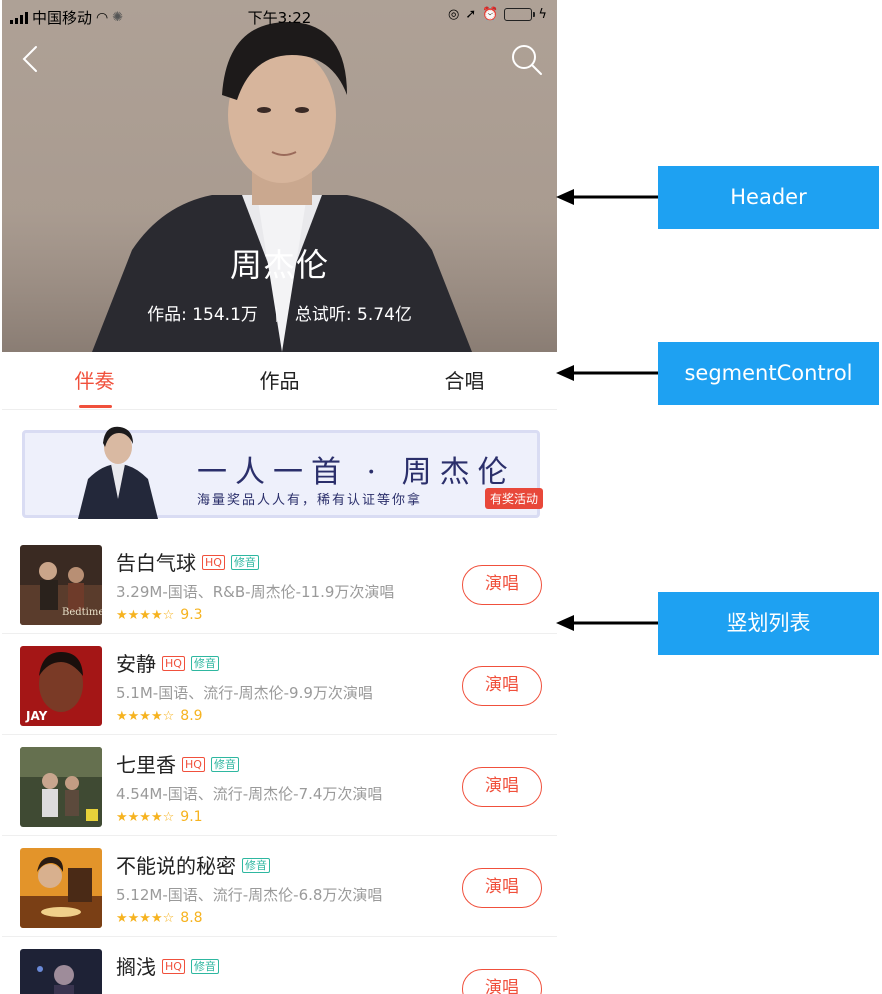  I want to click on total-plays: 总试听: 5.74亿, so click(353, 315).